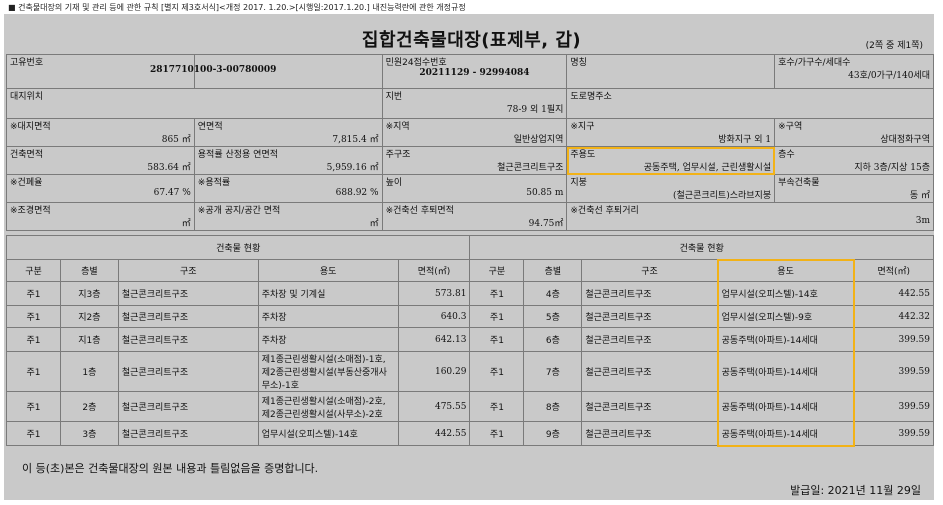 This screenshot has width=943, height=505. I want to click on left-cell-floor: 지1층, so click(89, 339).